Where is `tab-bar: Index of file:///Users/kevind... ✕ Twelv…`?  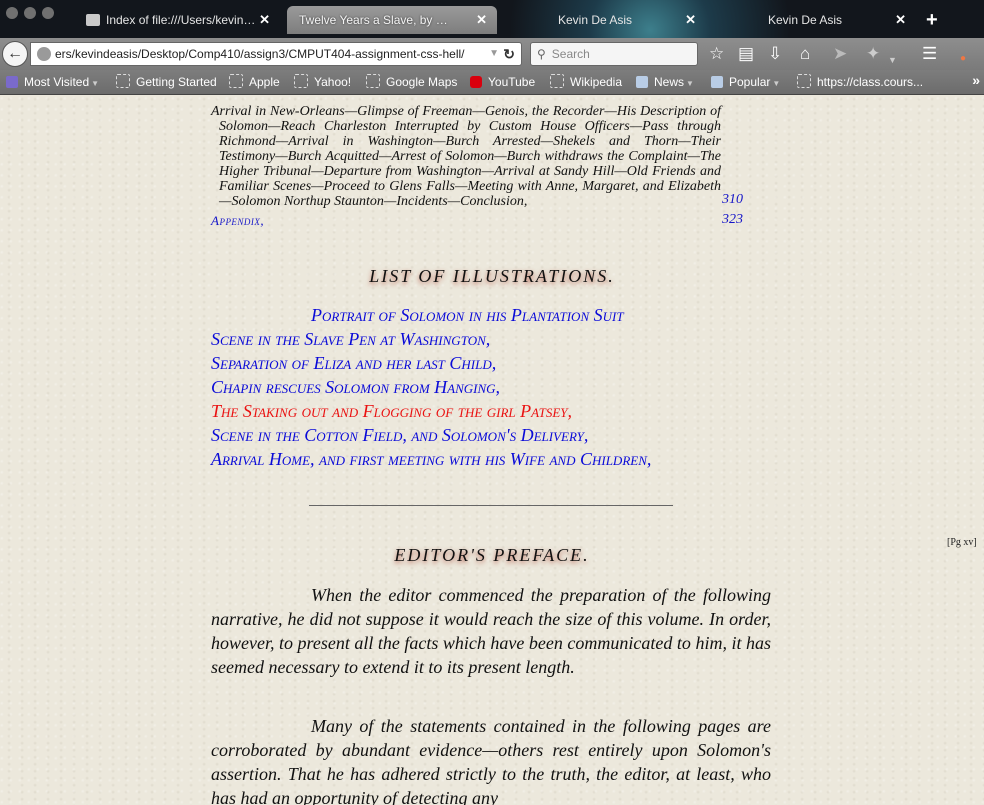 tab-bar: Index of file:///Users/kevind... ✕ Twelv… is located at coordinates (492, 19).